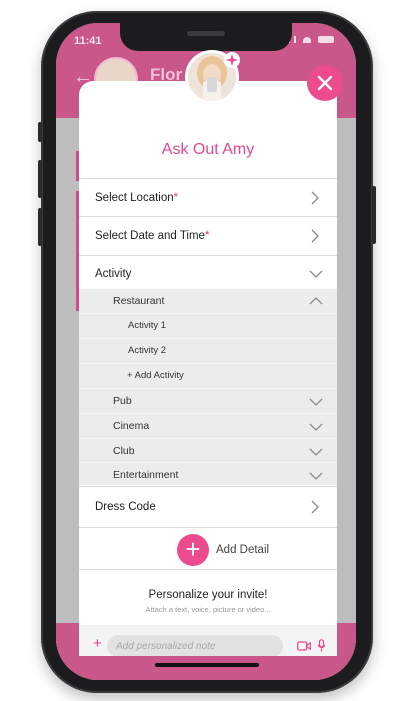 The width and height of the screenshot is (411, 701). What do you see at coordinates (155, 375) in the screenshot?
I see `add-activity-label: + Add Activity` at bounding box center [155, 375].